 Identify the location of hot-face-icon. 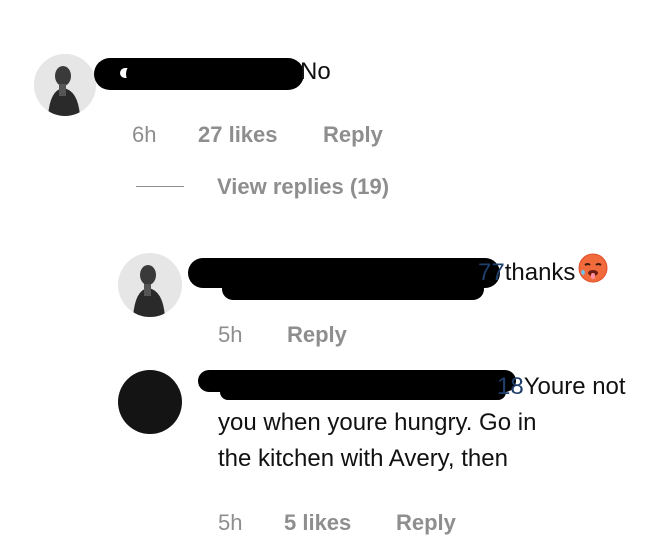
(593, 273).